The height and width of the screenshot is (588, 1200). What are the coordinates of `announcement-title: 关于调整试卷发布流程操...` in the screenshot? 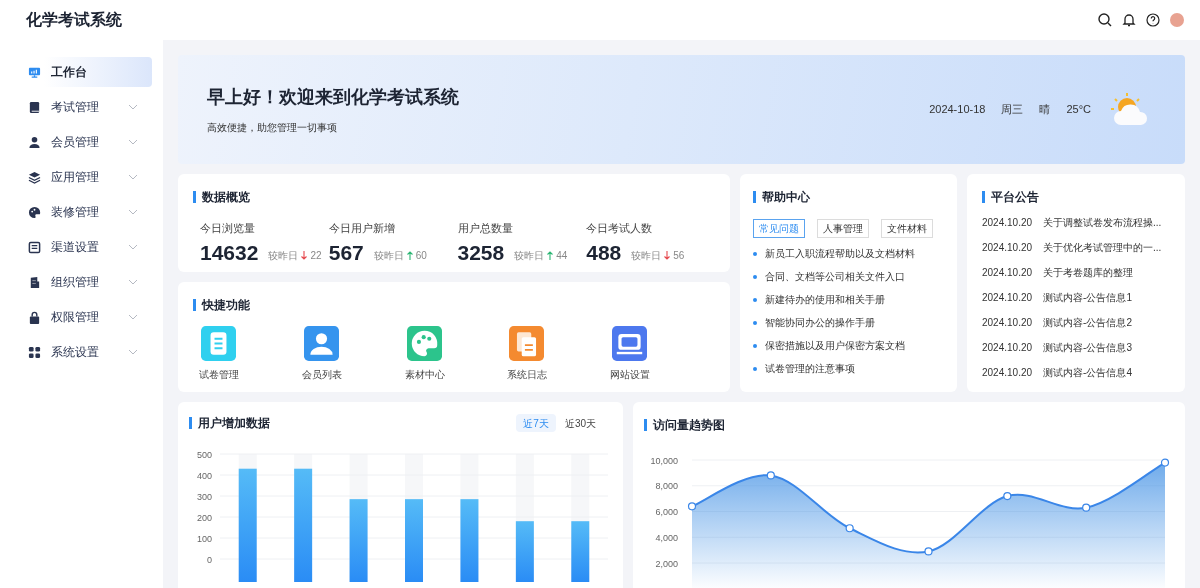 It's located at (1102, 223).